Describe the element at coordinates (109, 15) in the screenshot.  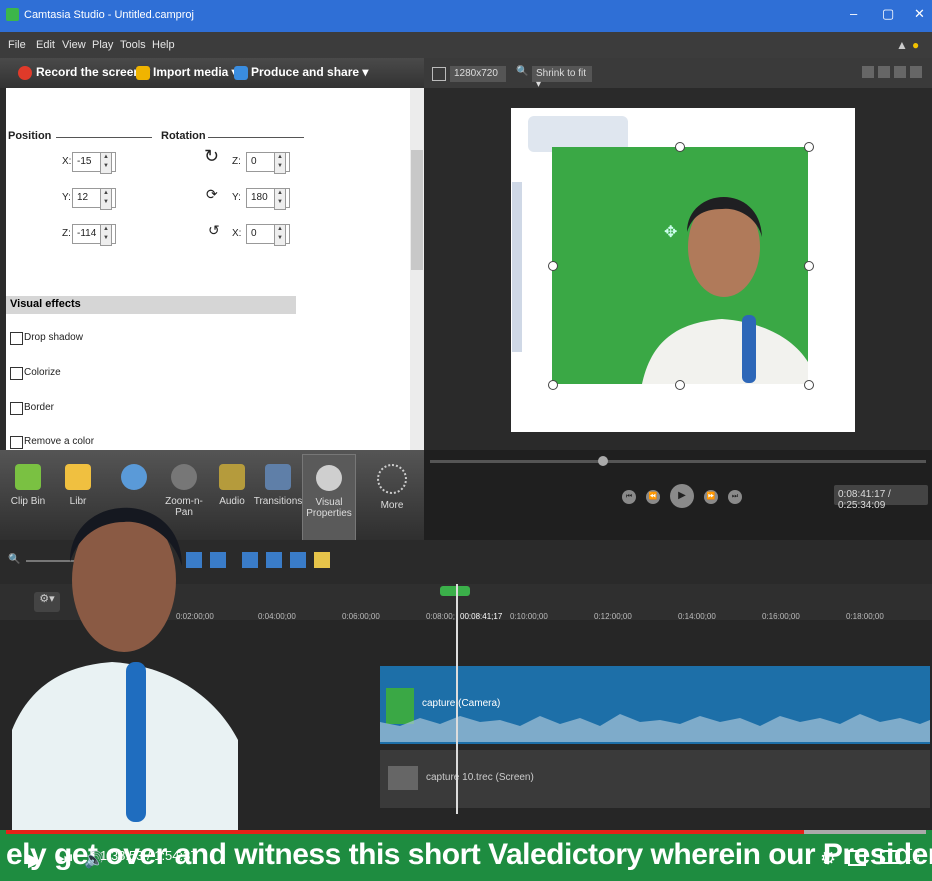
I see `window-title: Camtasia Studio - Untitled.camproj` at that location.